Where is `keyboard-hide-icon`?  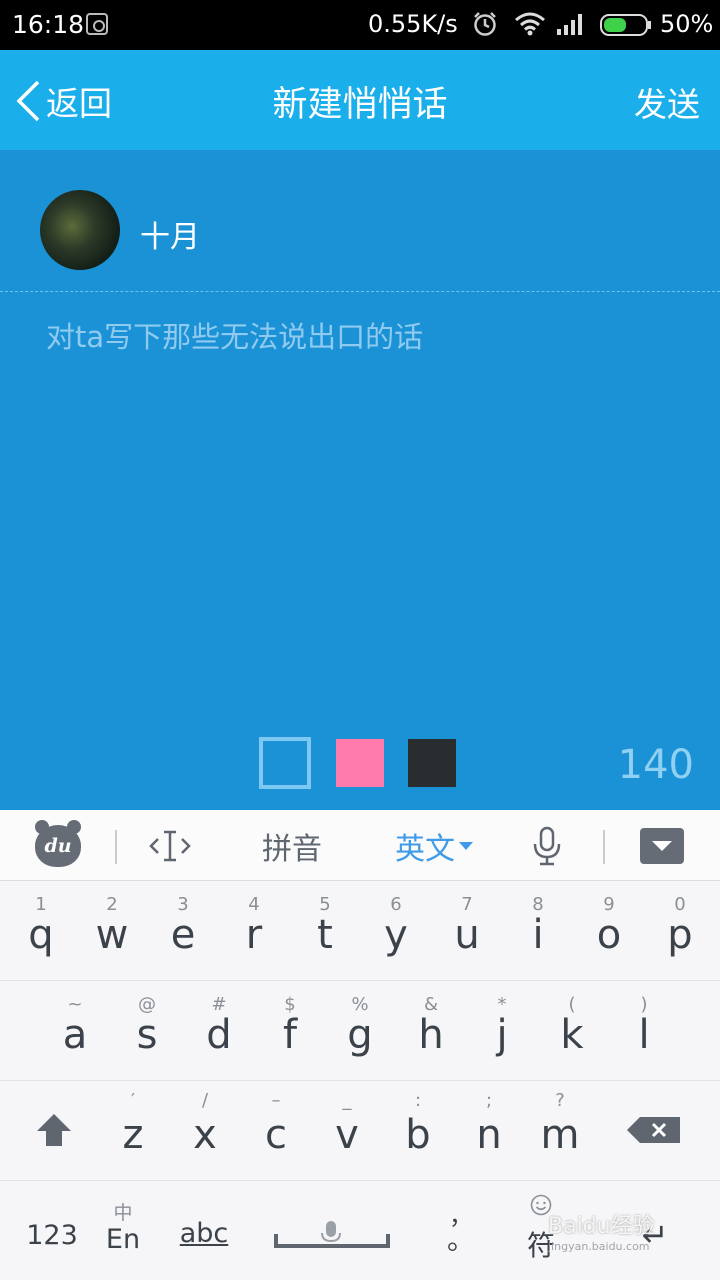
keyboard-hide-icon is located at coordinates (662, 845).